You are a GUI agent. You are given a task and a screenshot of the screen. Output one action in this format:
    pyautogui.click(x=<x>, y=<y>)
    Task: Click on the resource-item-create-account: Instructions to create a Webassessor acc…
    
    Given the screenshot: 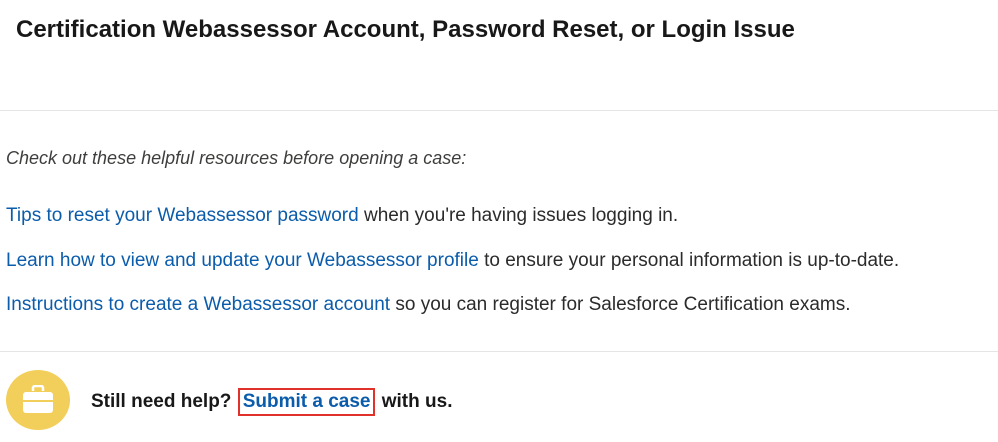 What is the action you would take?
    pyautogui.click(x=428, y=305)
    